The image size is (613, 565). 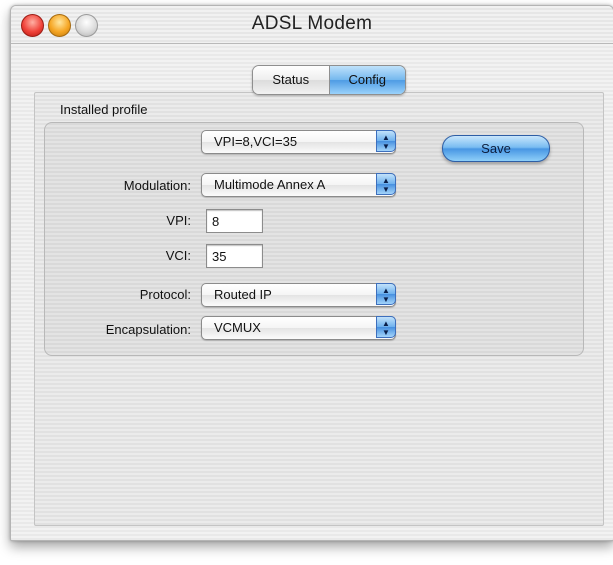 I want to click on tab-status: Status, so click(x=291, y=80).